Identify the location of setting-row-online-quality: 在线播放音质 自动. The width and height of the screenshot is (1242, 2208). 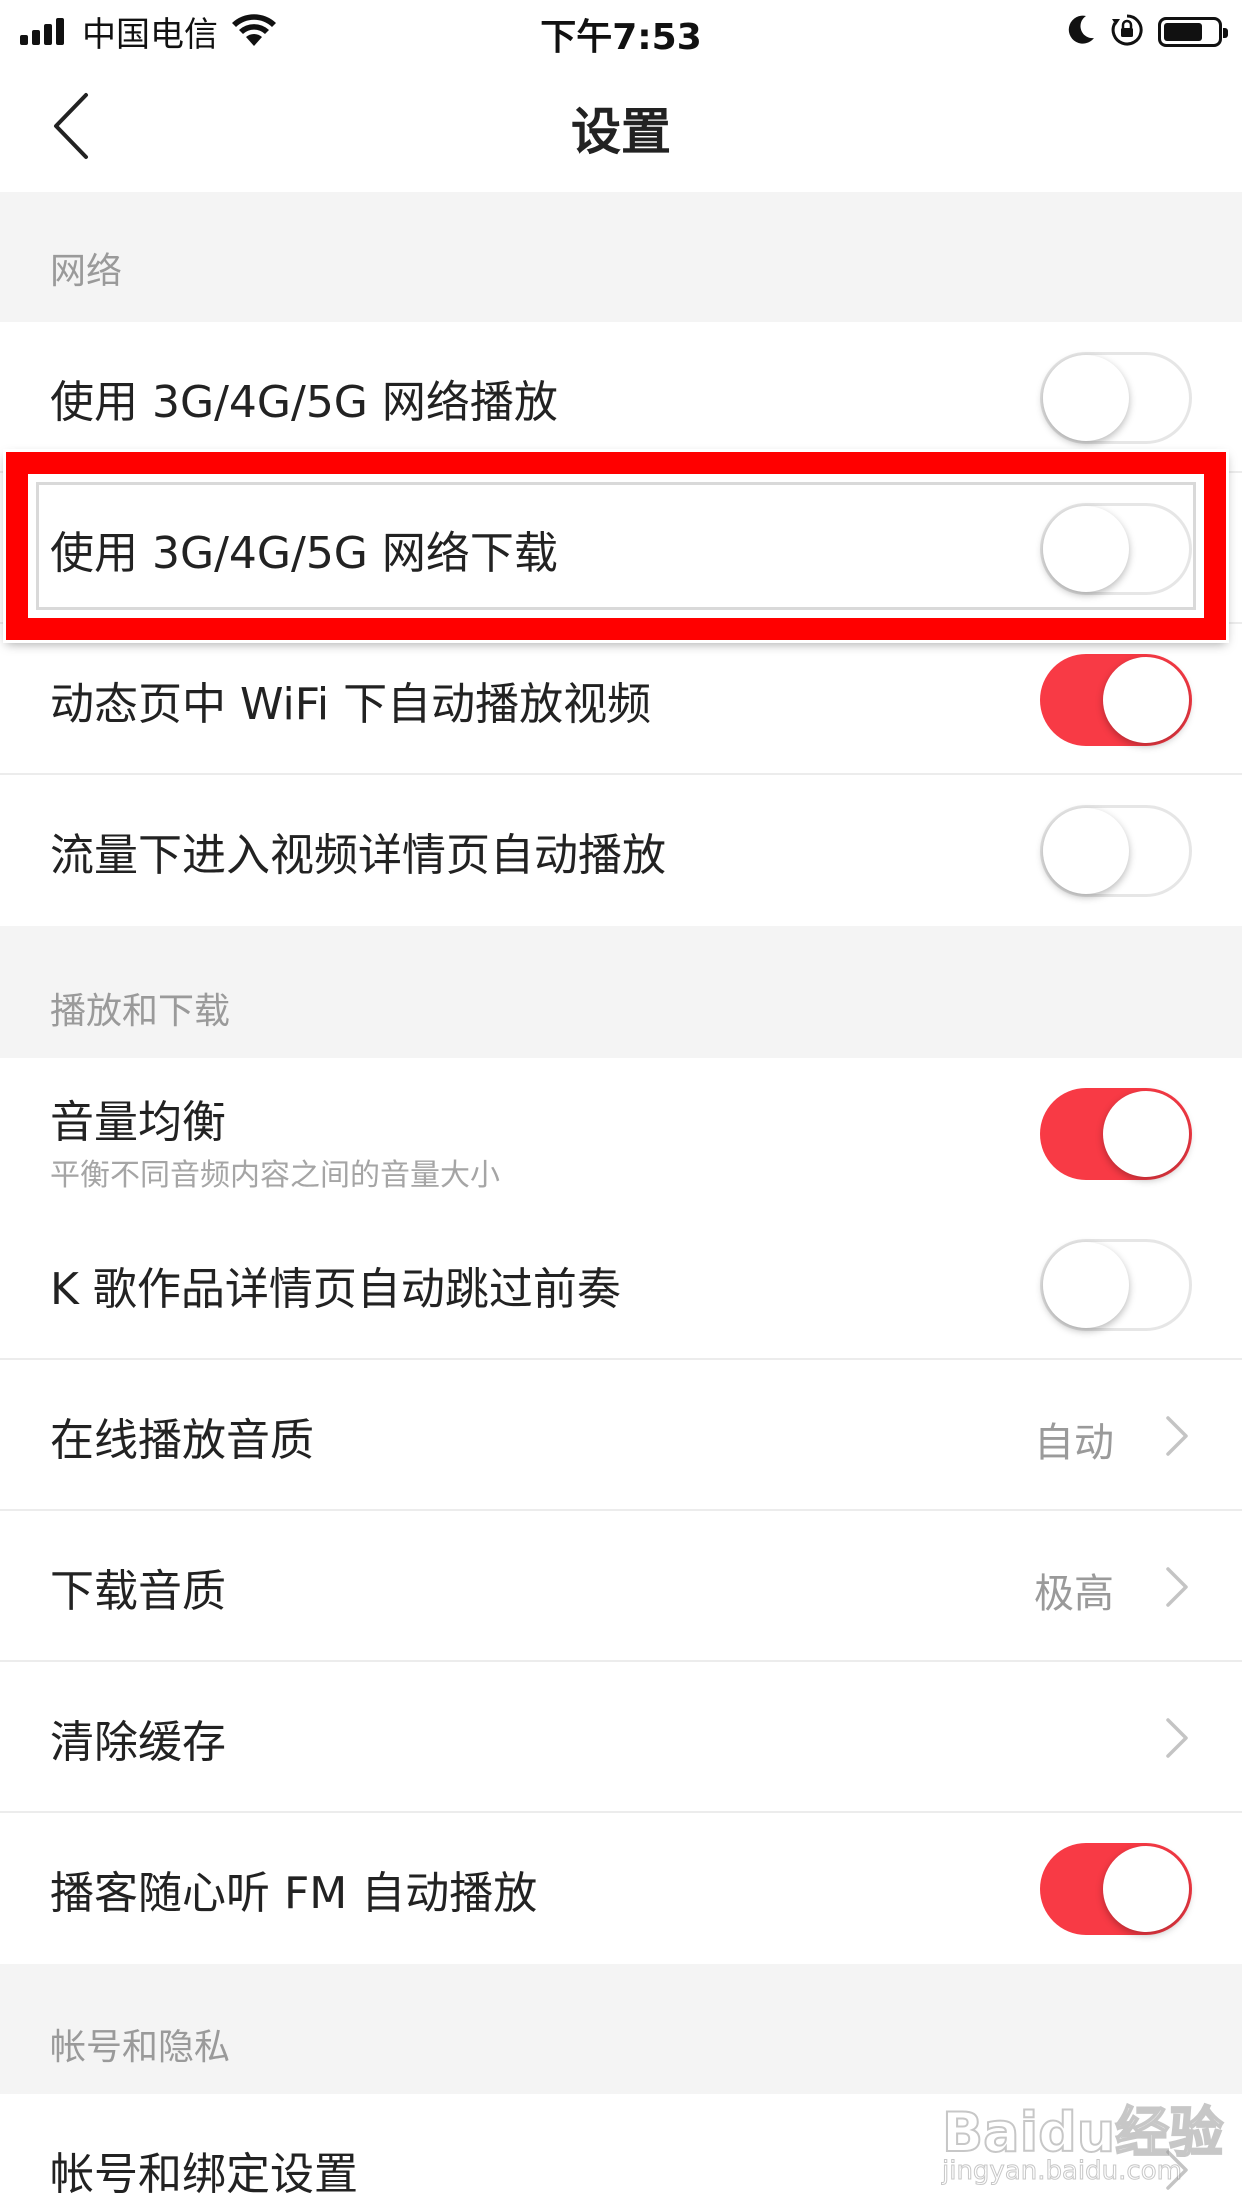
(621, 1435).